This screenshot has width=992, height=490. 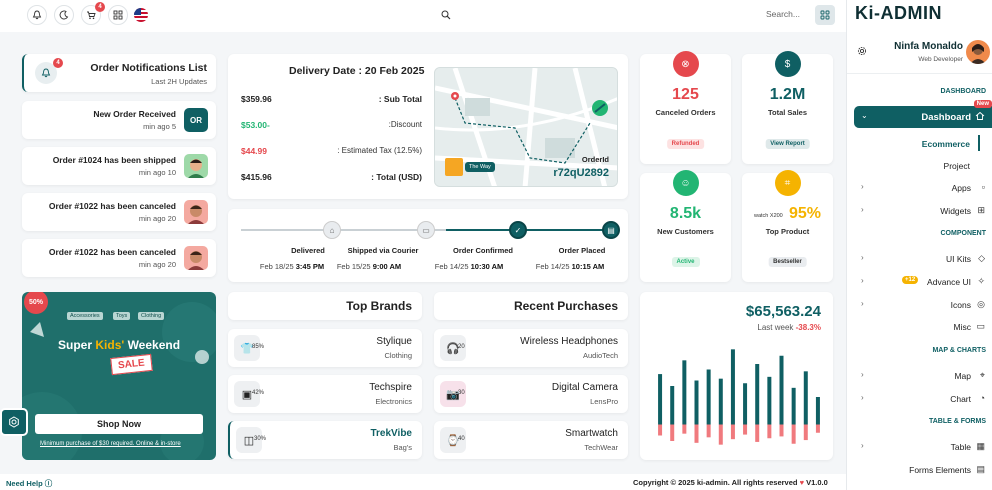 I want to click on bell-icon: 4, so click(x=49, y=71).